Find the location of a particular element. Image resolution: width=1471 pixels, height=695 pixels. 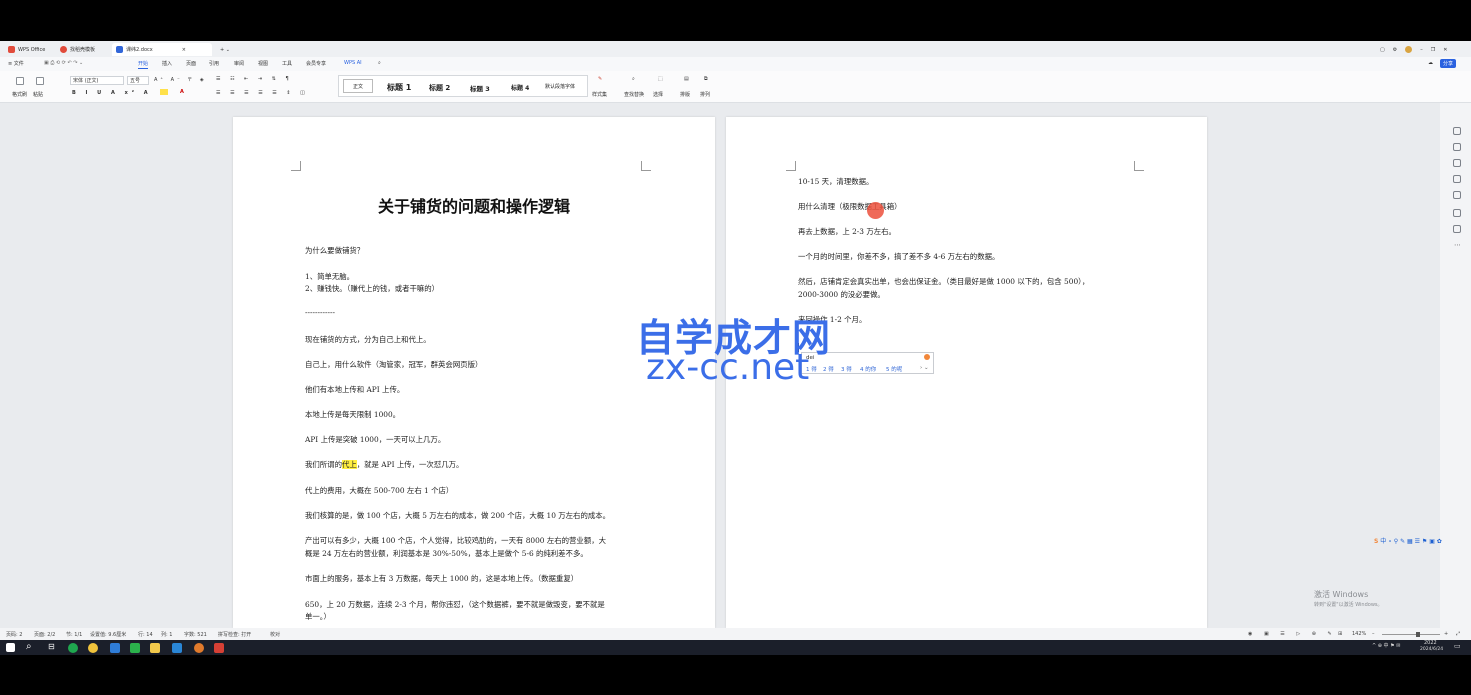

wechat-icon is located at coordinates (135, 648).